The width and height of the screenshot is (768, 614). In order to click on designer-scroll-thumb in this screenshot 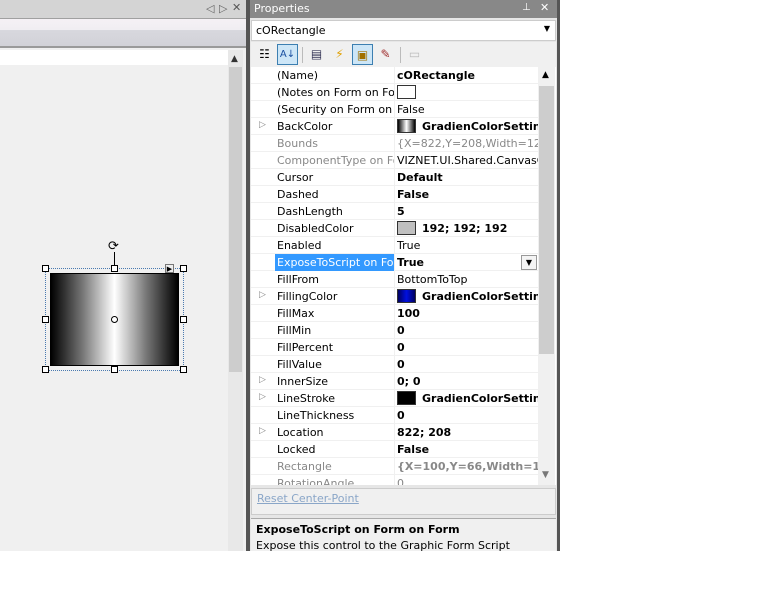, I will do `click(235, 219)`.